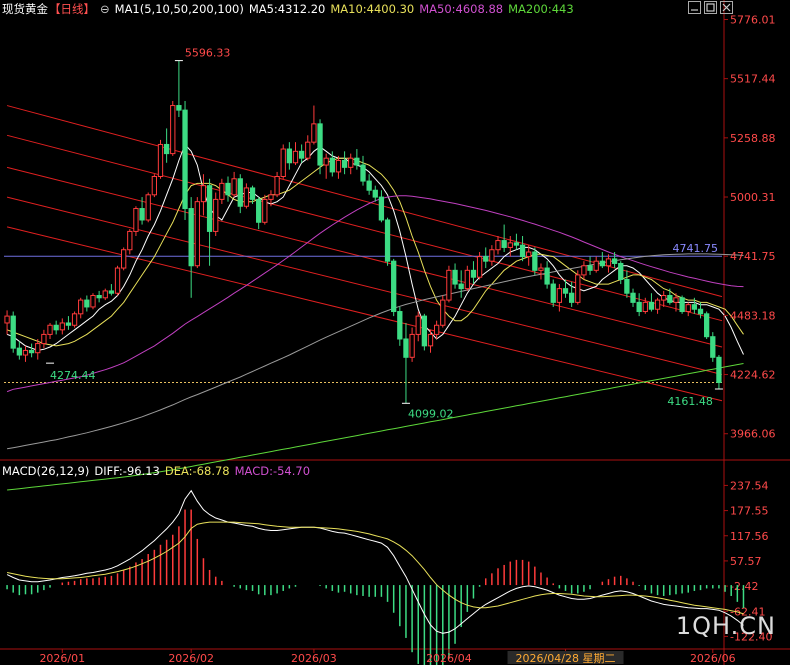 This screenshot has width=790, height=665. Describe the element at coordinates (105, 9) in the screenshot. I see `collapse-icon: ⊖` at that location.